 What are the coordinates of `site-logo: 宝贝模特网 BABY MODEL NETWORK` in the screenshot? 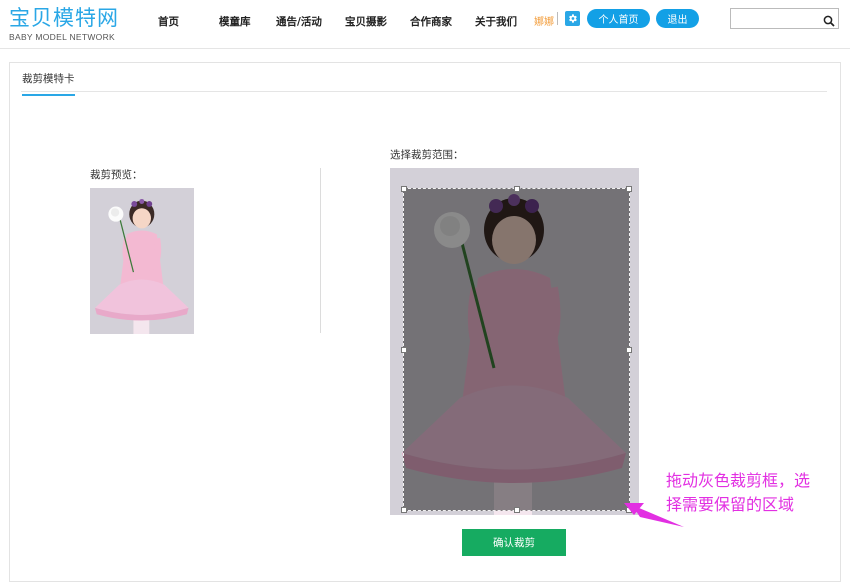 It's located at (64, 24).